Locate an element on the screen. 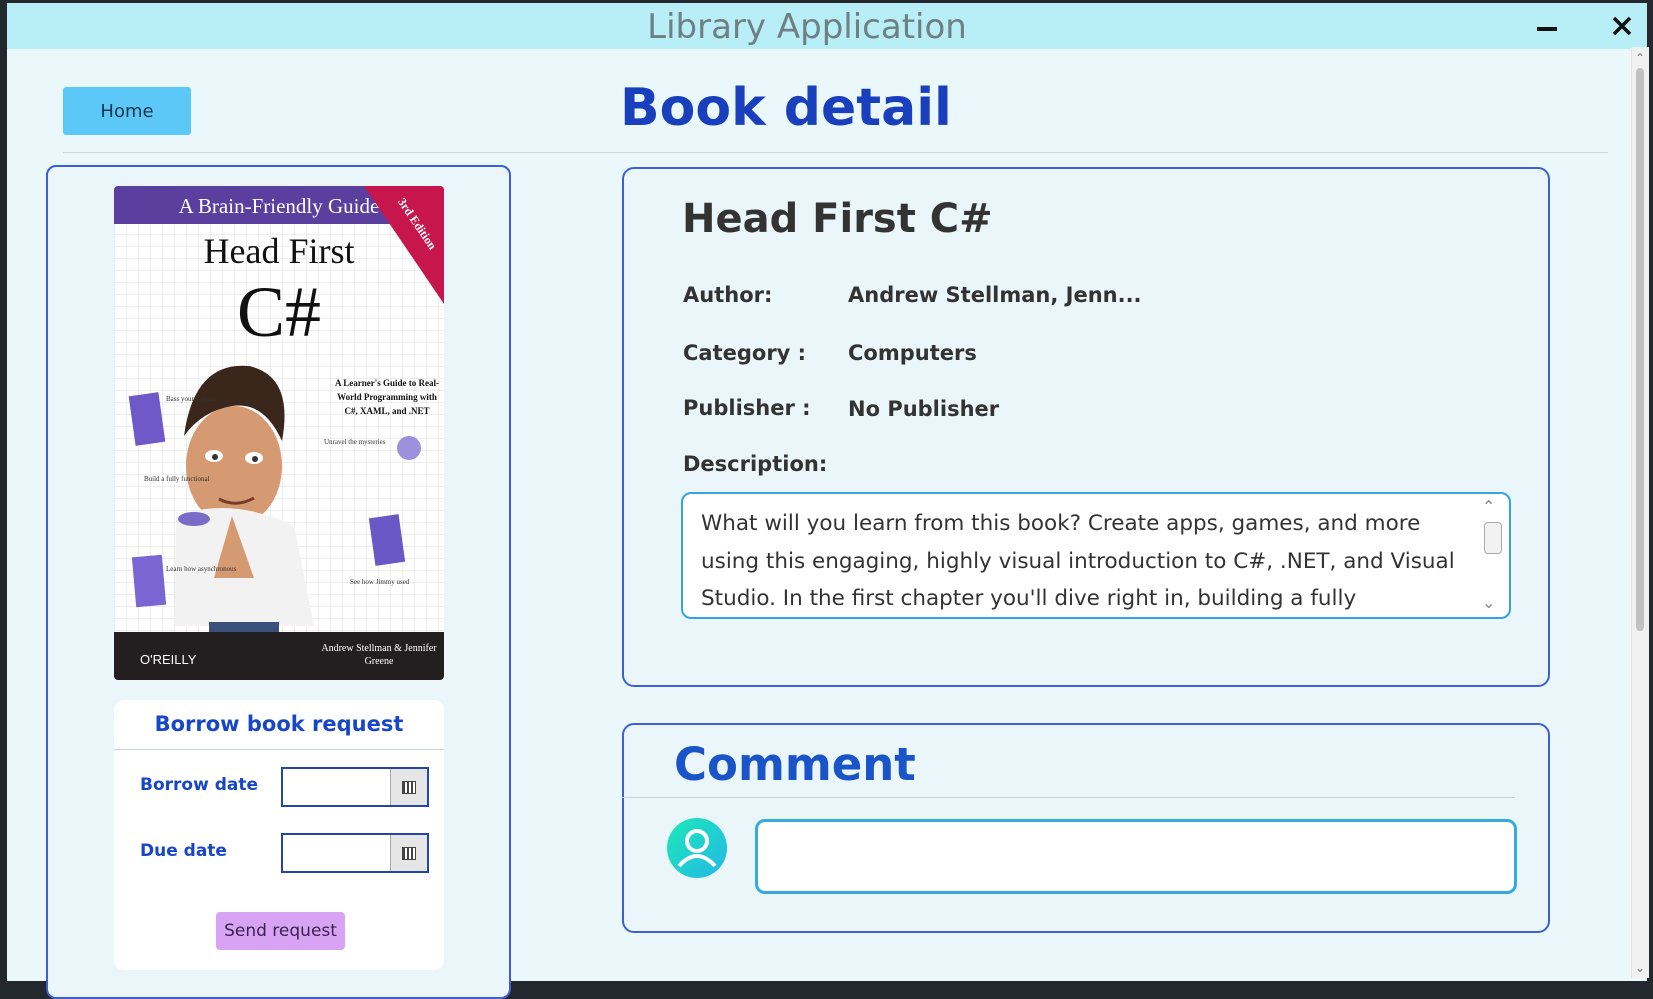 This screenshot has width=1653, height=999. home-button: Home is located at coordinates (127, 111).